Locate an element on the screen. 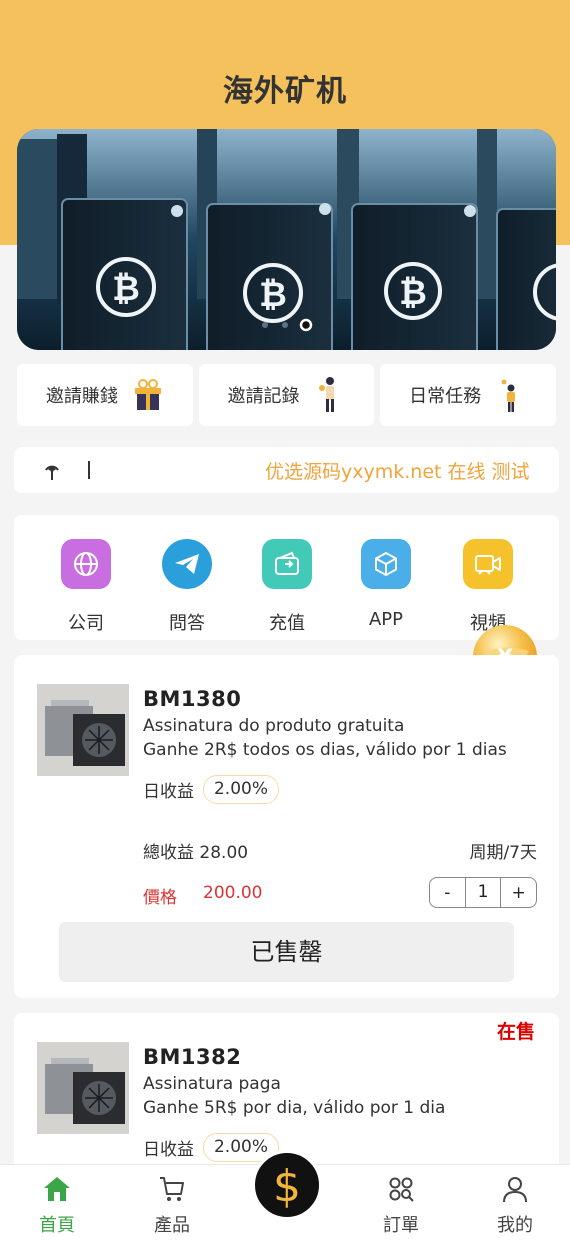 The image size is (570, 1246). tab-label: 我的 is located at coordinates (515, 1225).